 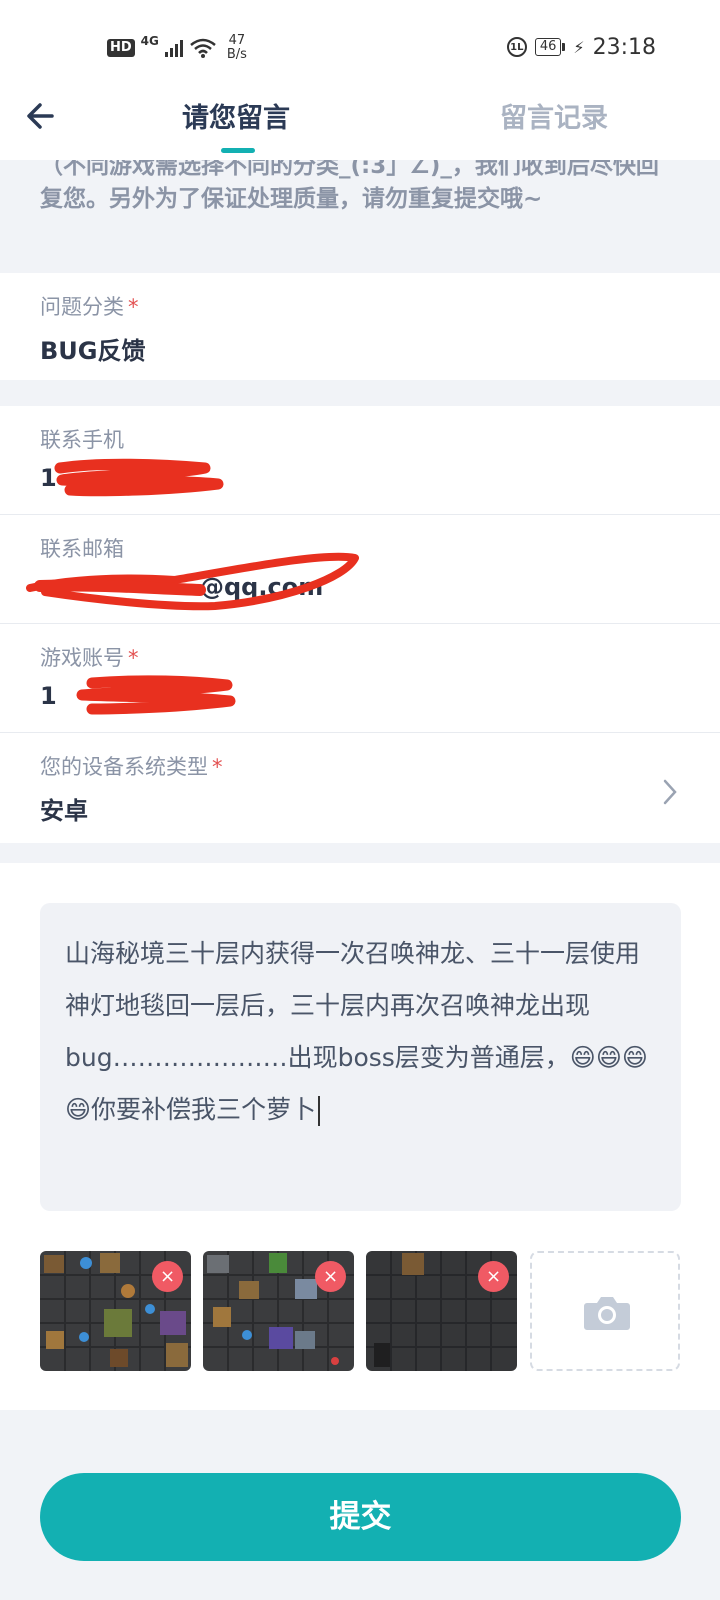 I want to click on chevron-right-icon, so click(x=670, y=792).